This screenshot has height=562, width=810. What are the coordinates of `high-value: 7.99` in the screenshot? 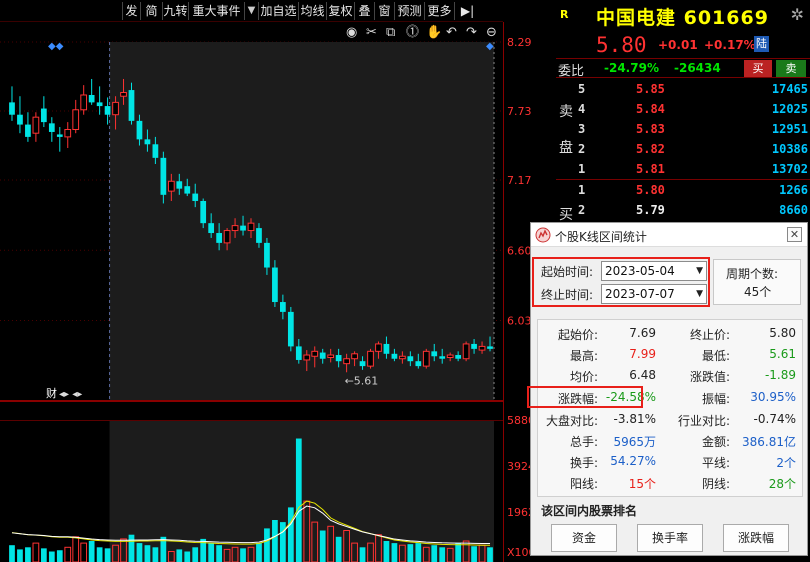 It's located at (642, 354).